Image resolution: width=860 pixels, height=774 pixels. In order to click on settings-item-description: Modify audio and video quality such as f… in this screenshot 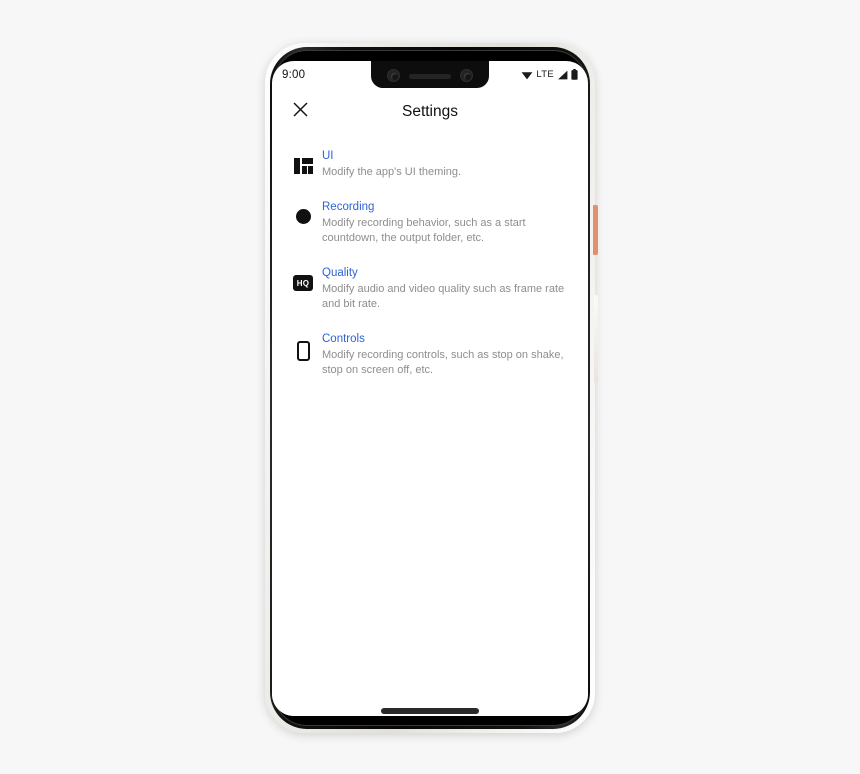, I will do `click(443, 296)`.